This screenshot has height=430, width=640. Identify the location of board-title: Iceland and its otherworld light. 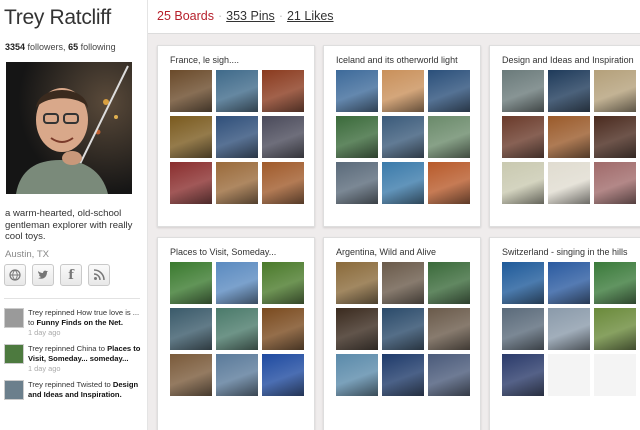
(397, 60).